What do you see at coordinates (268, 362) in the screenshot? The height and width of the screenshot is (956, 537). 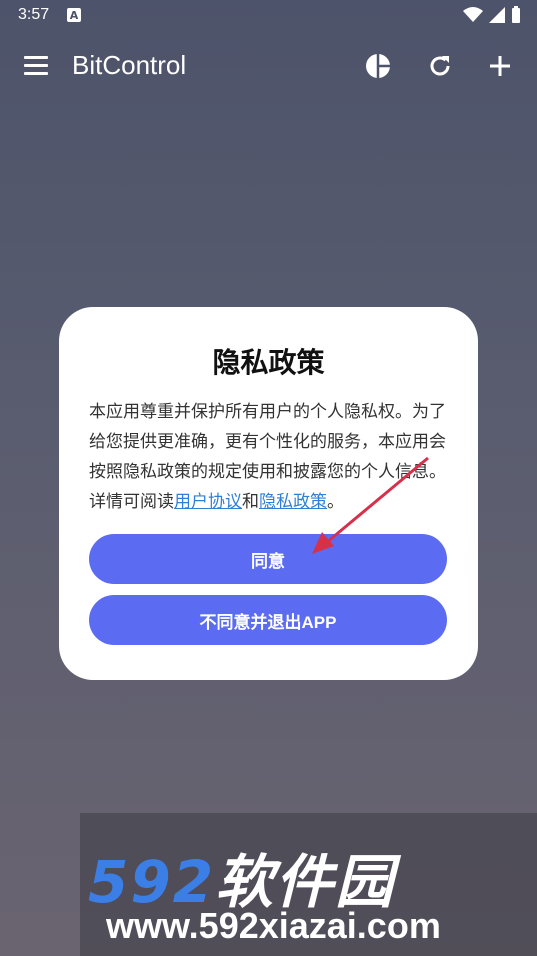 I see `dialog-title: 隐私政策` at bounding box center [268, 362].